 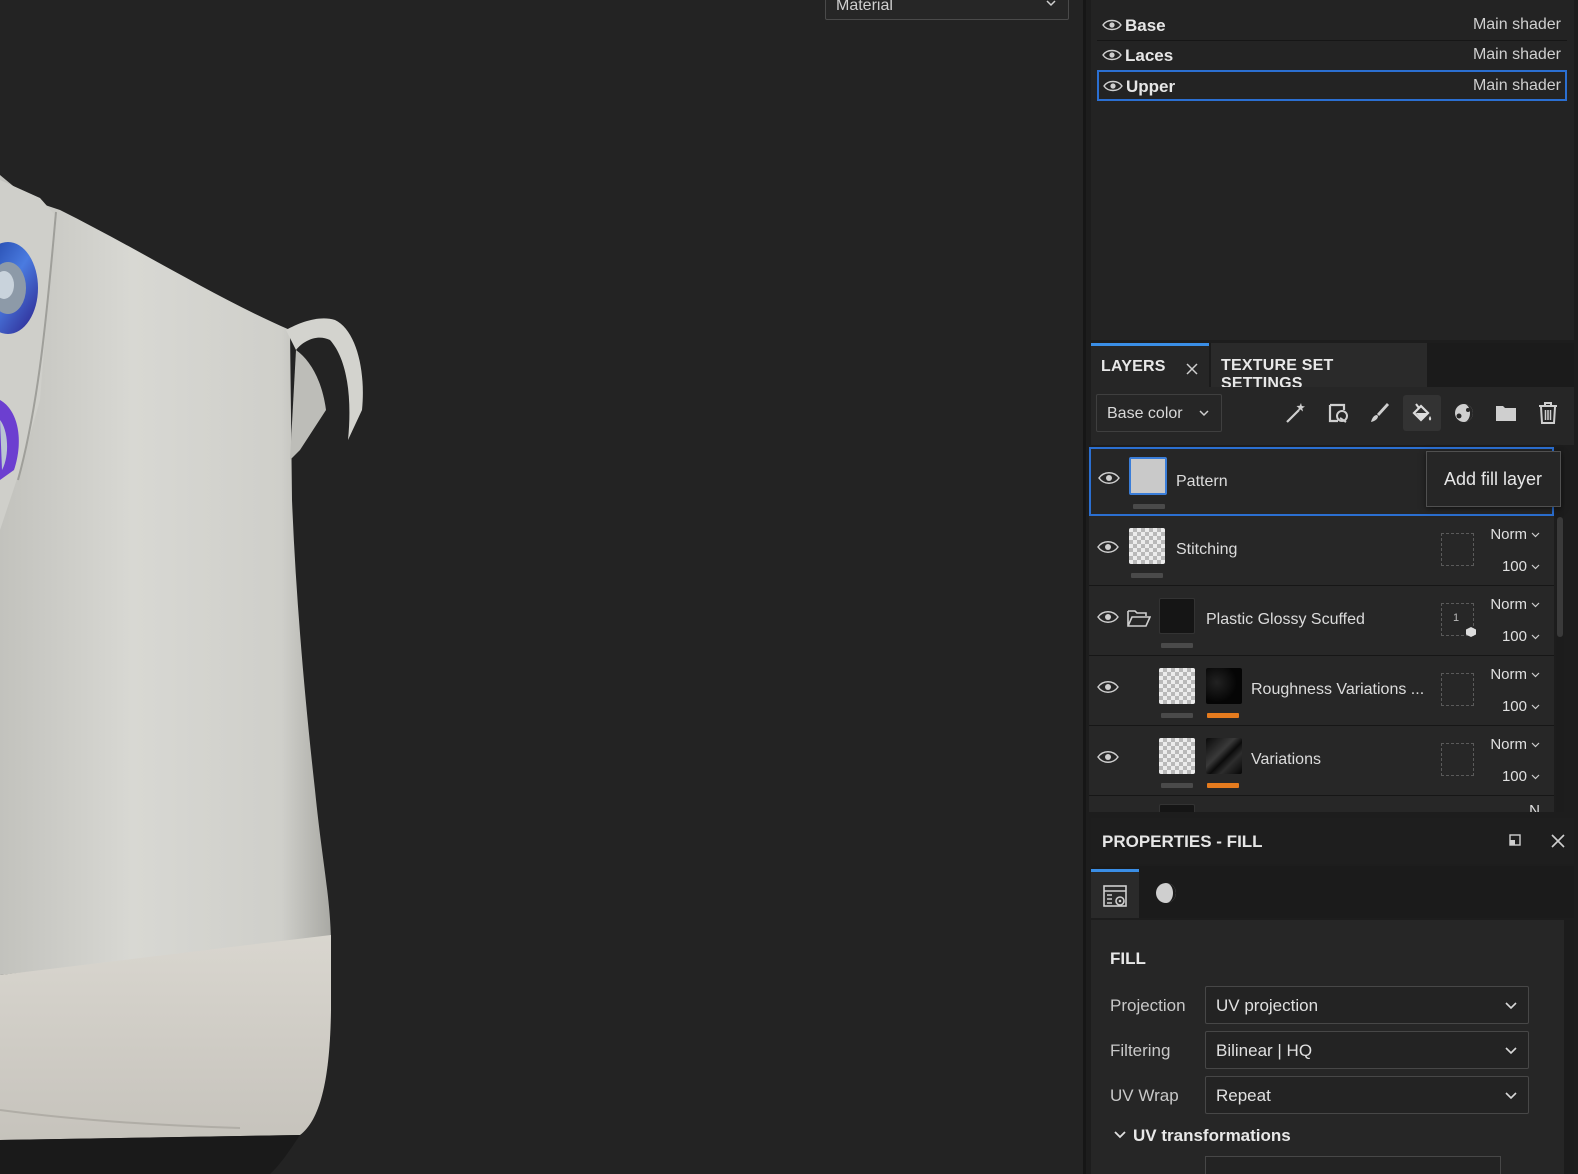 I want to click on properties-settings-icon, so click(x=1115, y=896).